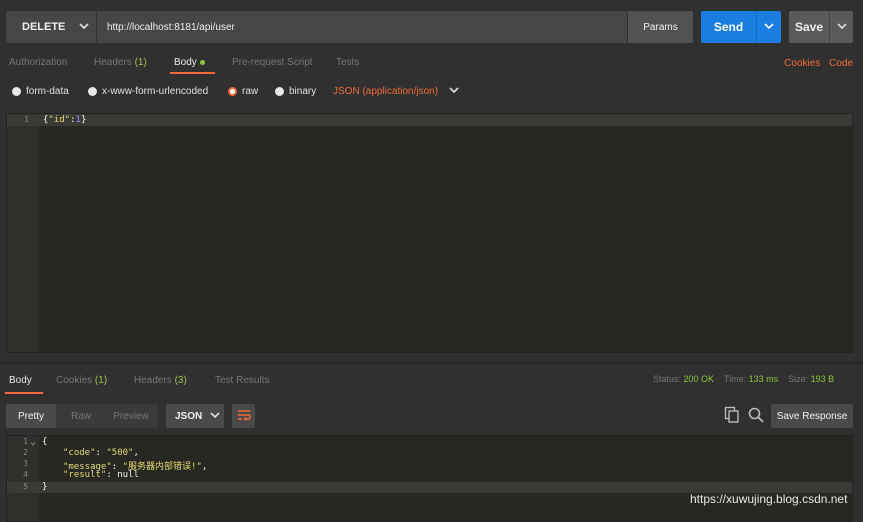 The width and height of the screenshot is (871, 522). I want to click on response-tab-cookies-label: Cookies, so click(74, 380).